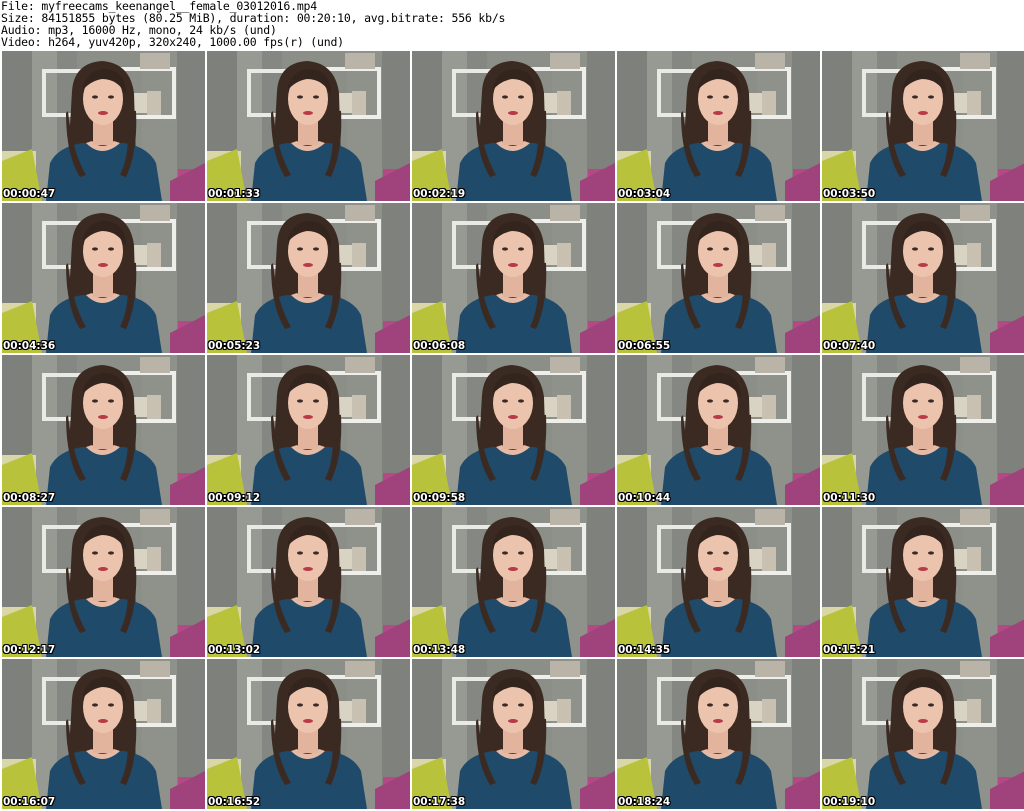  I want to click on thumbnail-timestamp: 00:16:52, so click(234, 802).